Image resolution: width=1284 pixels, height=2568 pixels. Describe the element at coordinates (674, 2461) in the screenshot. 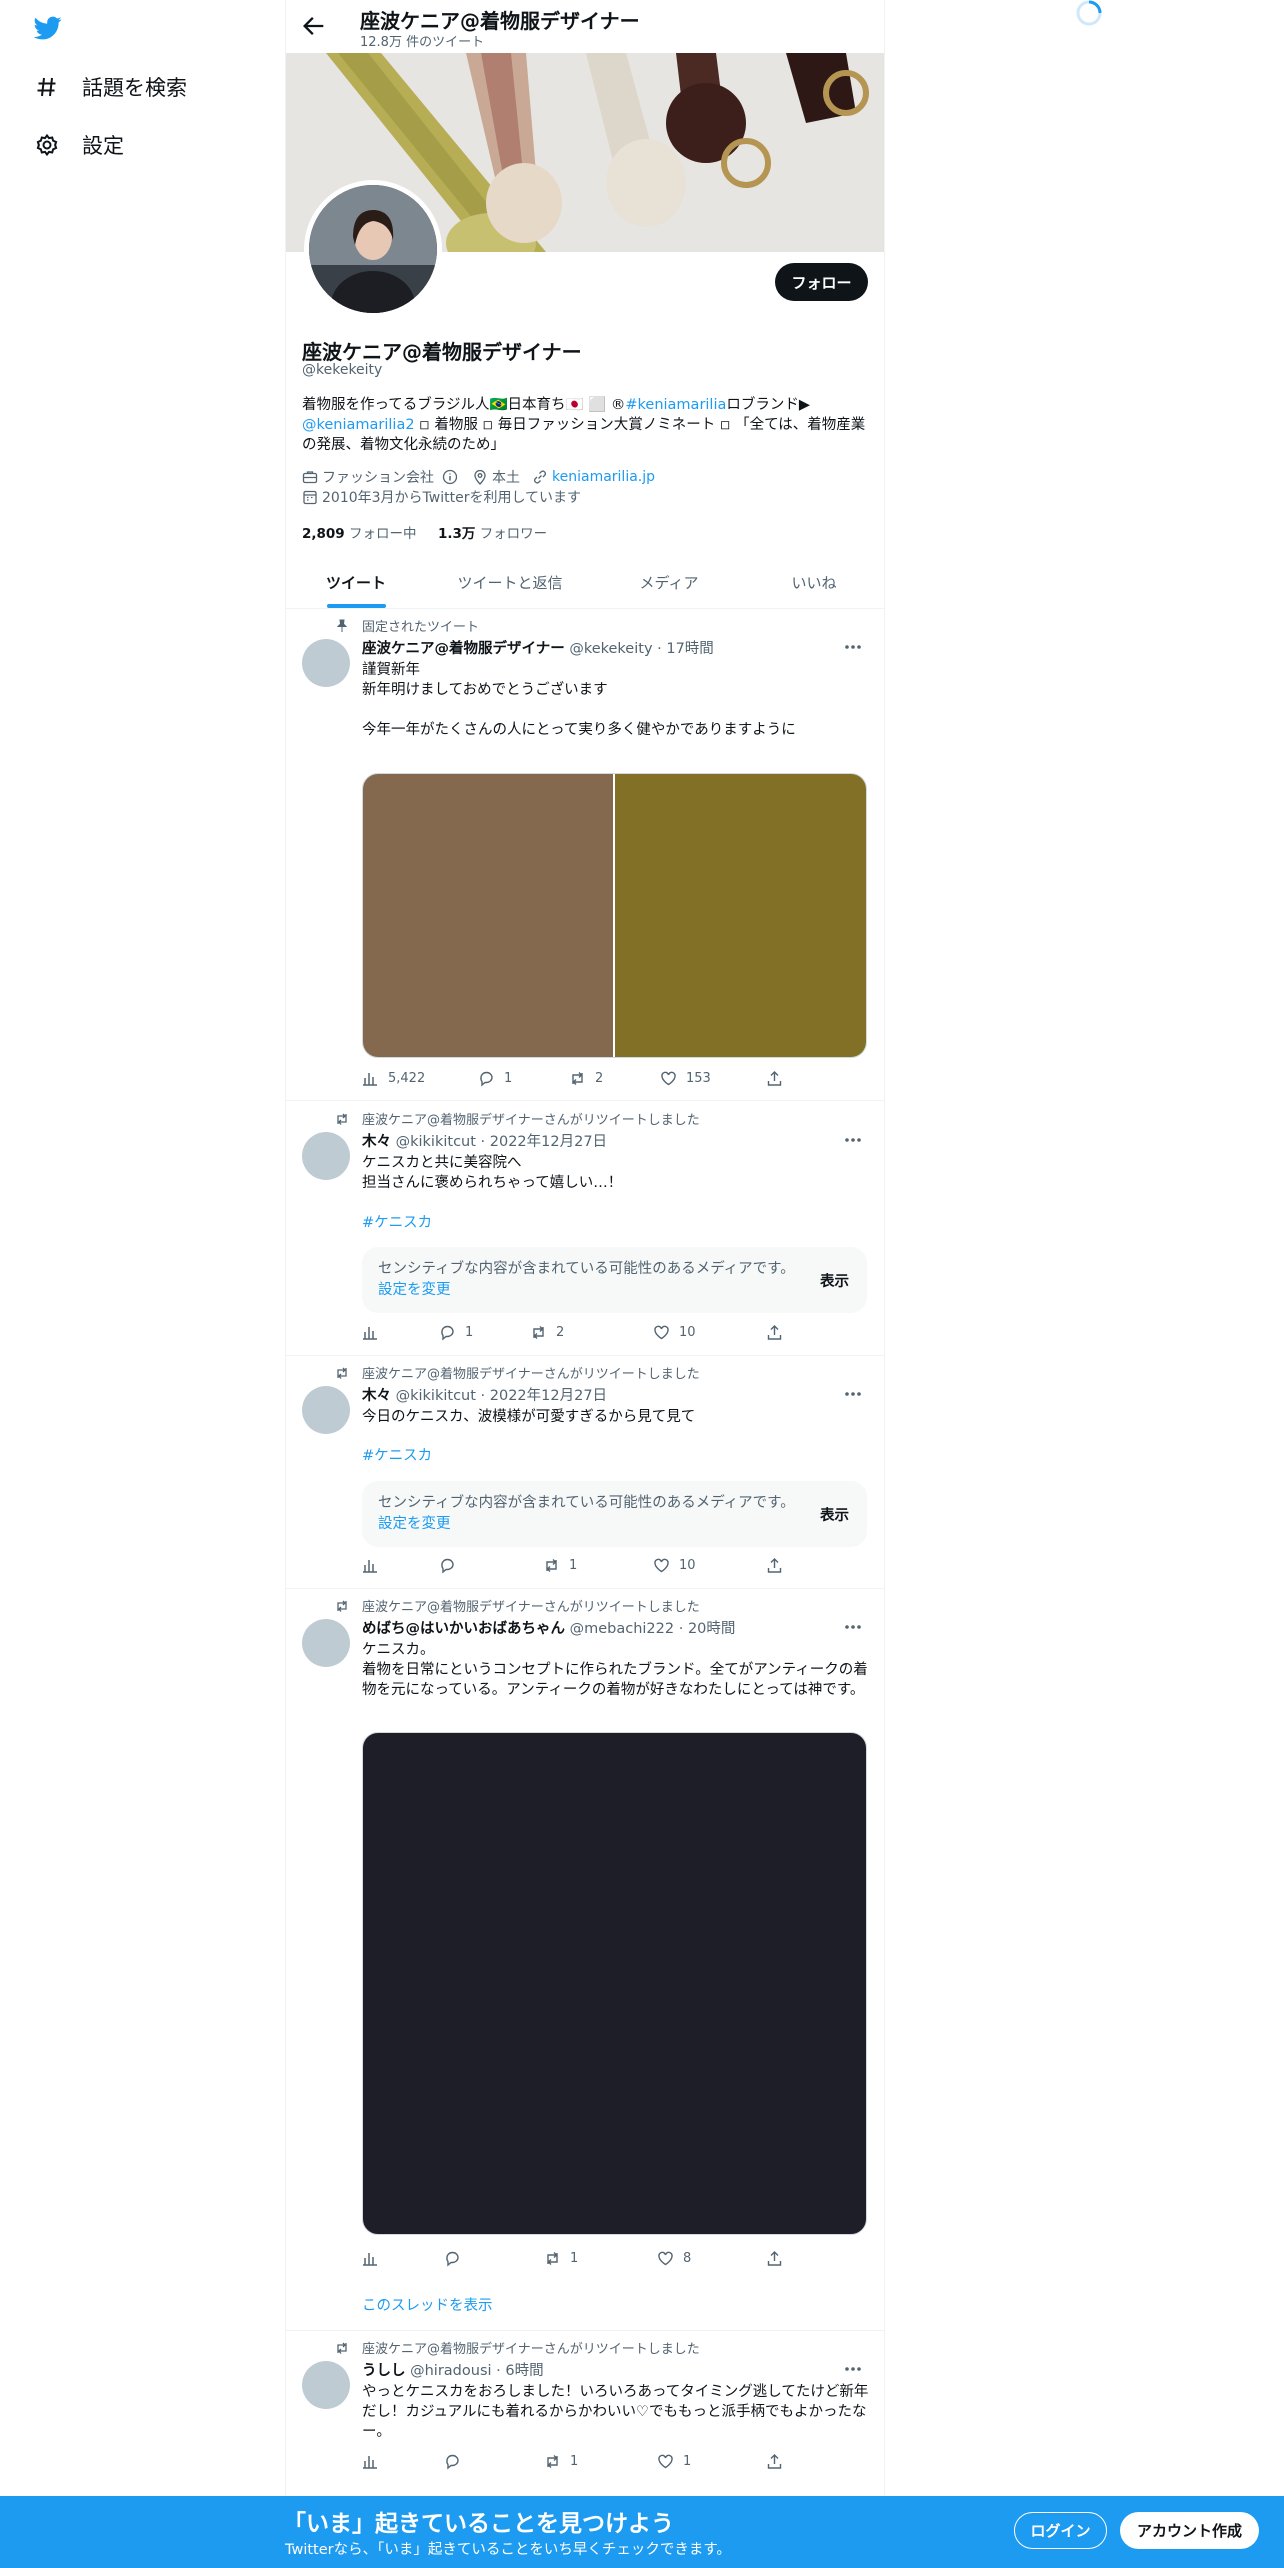

I see `like-button: 1` at that location.